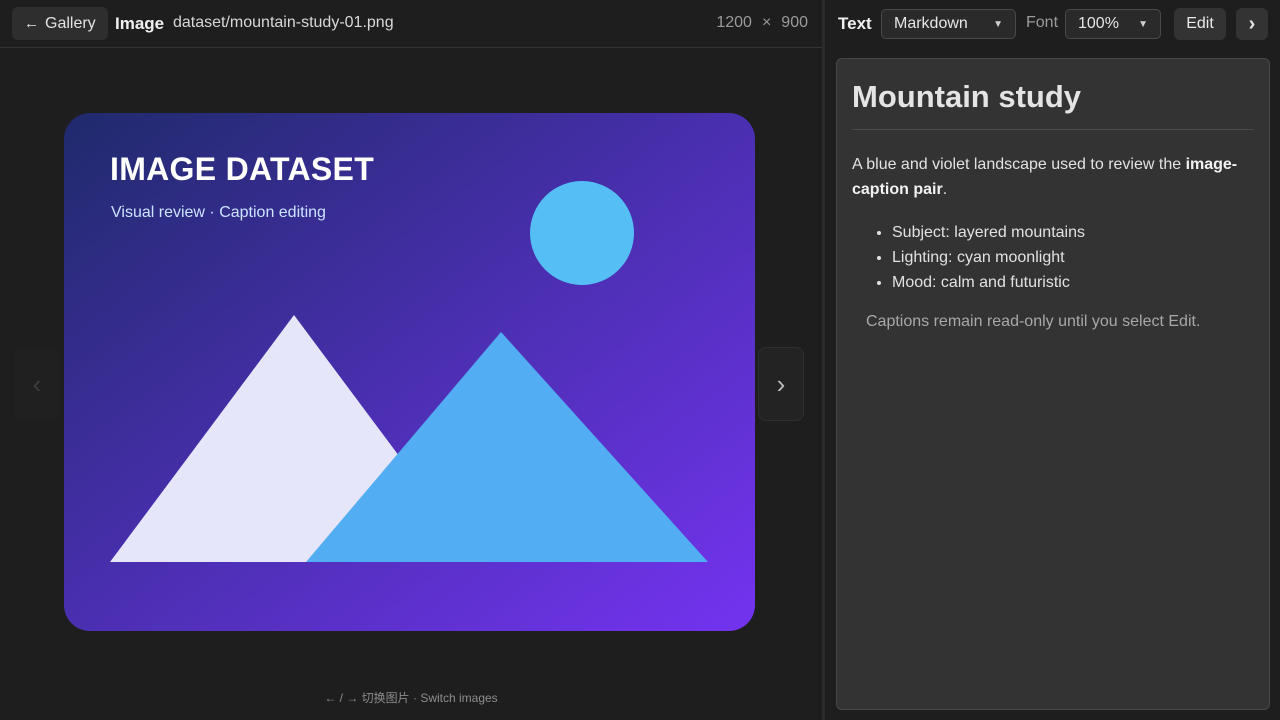 The image size is (1280, 720). I want to click on list-item: Lighting: cyan moonlight, so click(1073, 257).